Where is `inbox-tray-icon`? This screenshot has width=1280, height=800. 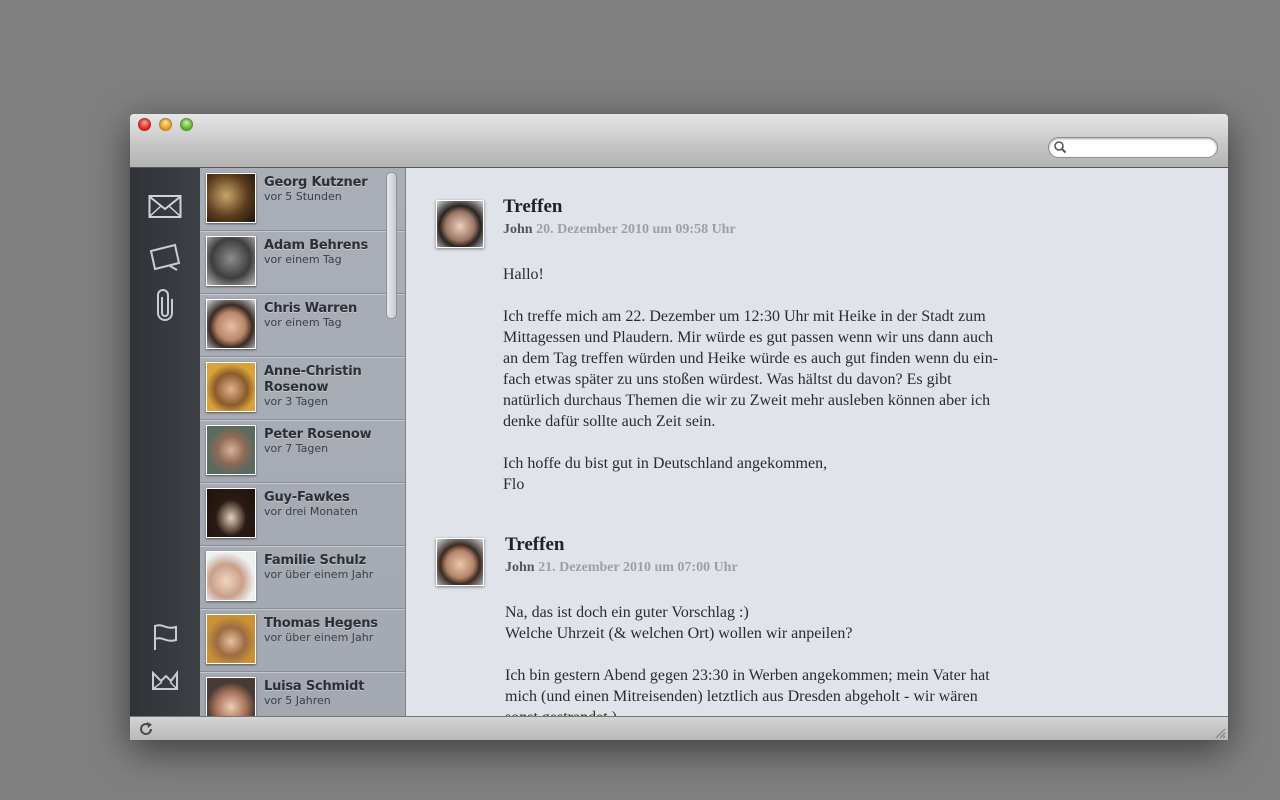 inbox-tray-icon is located at coordinates (165, 681).